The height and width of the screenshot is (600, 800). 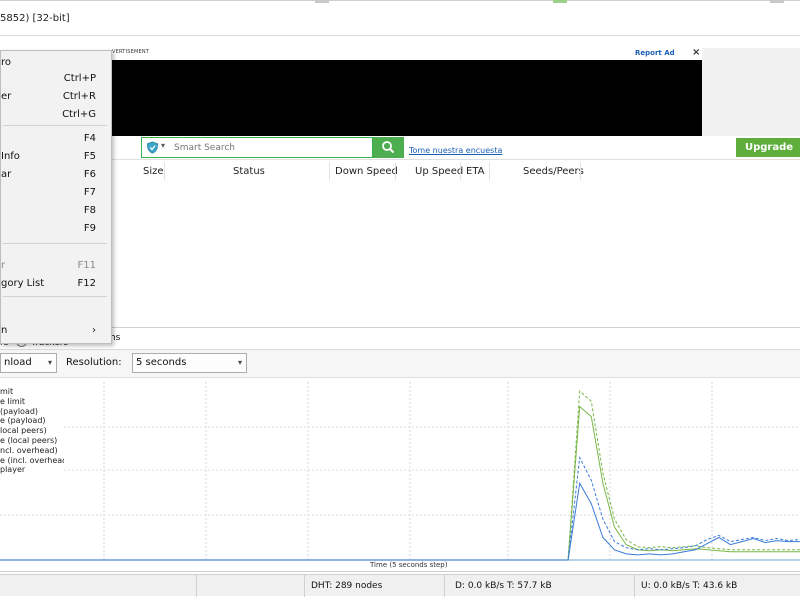 I want to click on menu-item: F9, so click(x=56, y=229).